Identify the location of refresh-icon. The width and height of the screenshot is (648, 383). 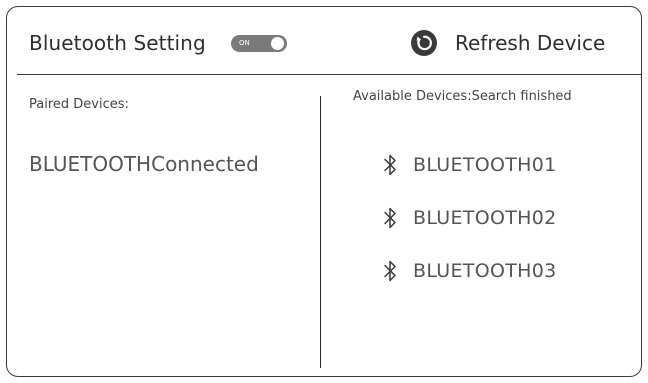
(424, 43).